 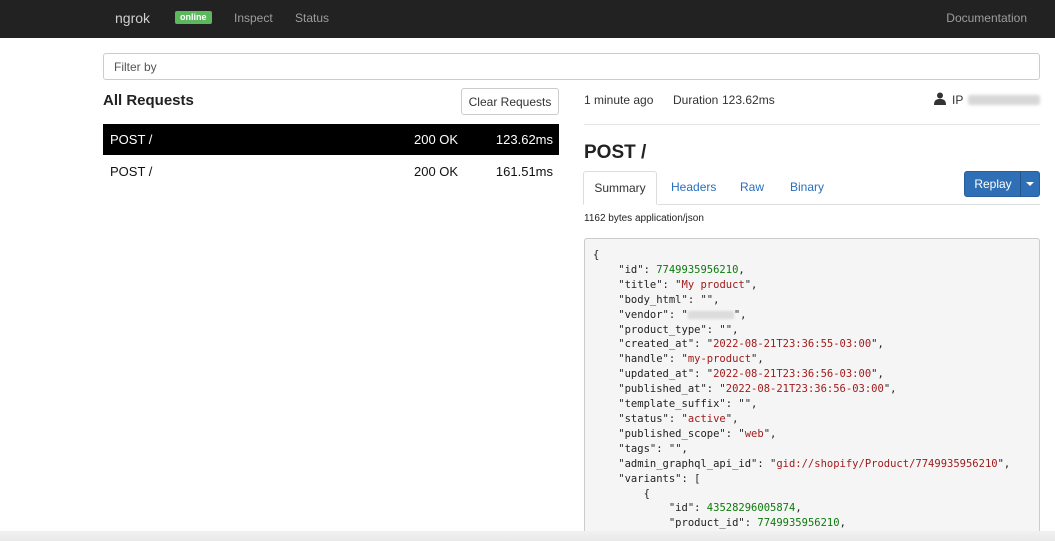 What do you see at coordinates (620, 188) in the screenshot?
I see `tab-summary: Summary` at bounding box center [620, 188].